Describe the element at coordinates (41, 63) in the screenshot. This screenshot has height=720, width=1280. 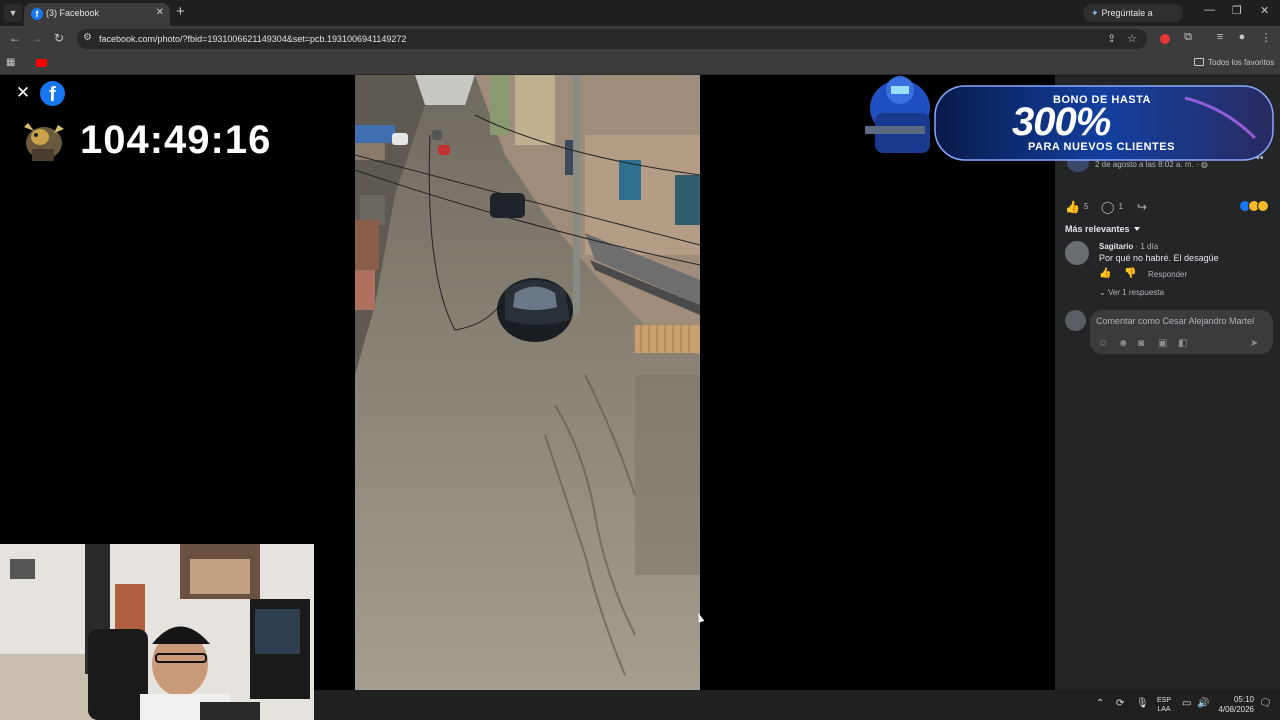
I see `youtube-bookmark-icon` at that location.